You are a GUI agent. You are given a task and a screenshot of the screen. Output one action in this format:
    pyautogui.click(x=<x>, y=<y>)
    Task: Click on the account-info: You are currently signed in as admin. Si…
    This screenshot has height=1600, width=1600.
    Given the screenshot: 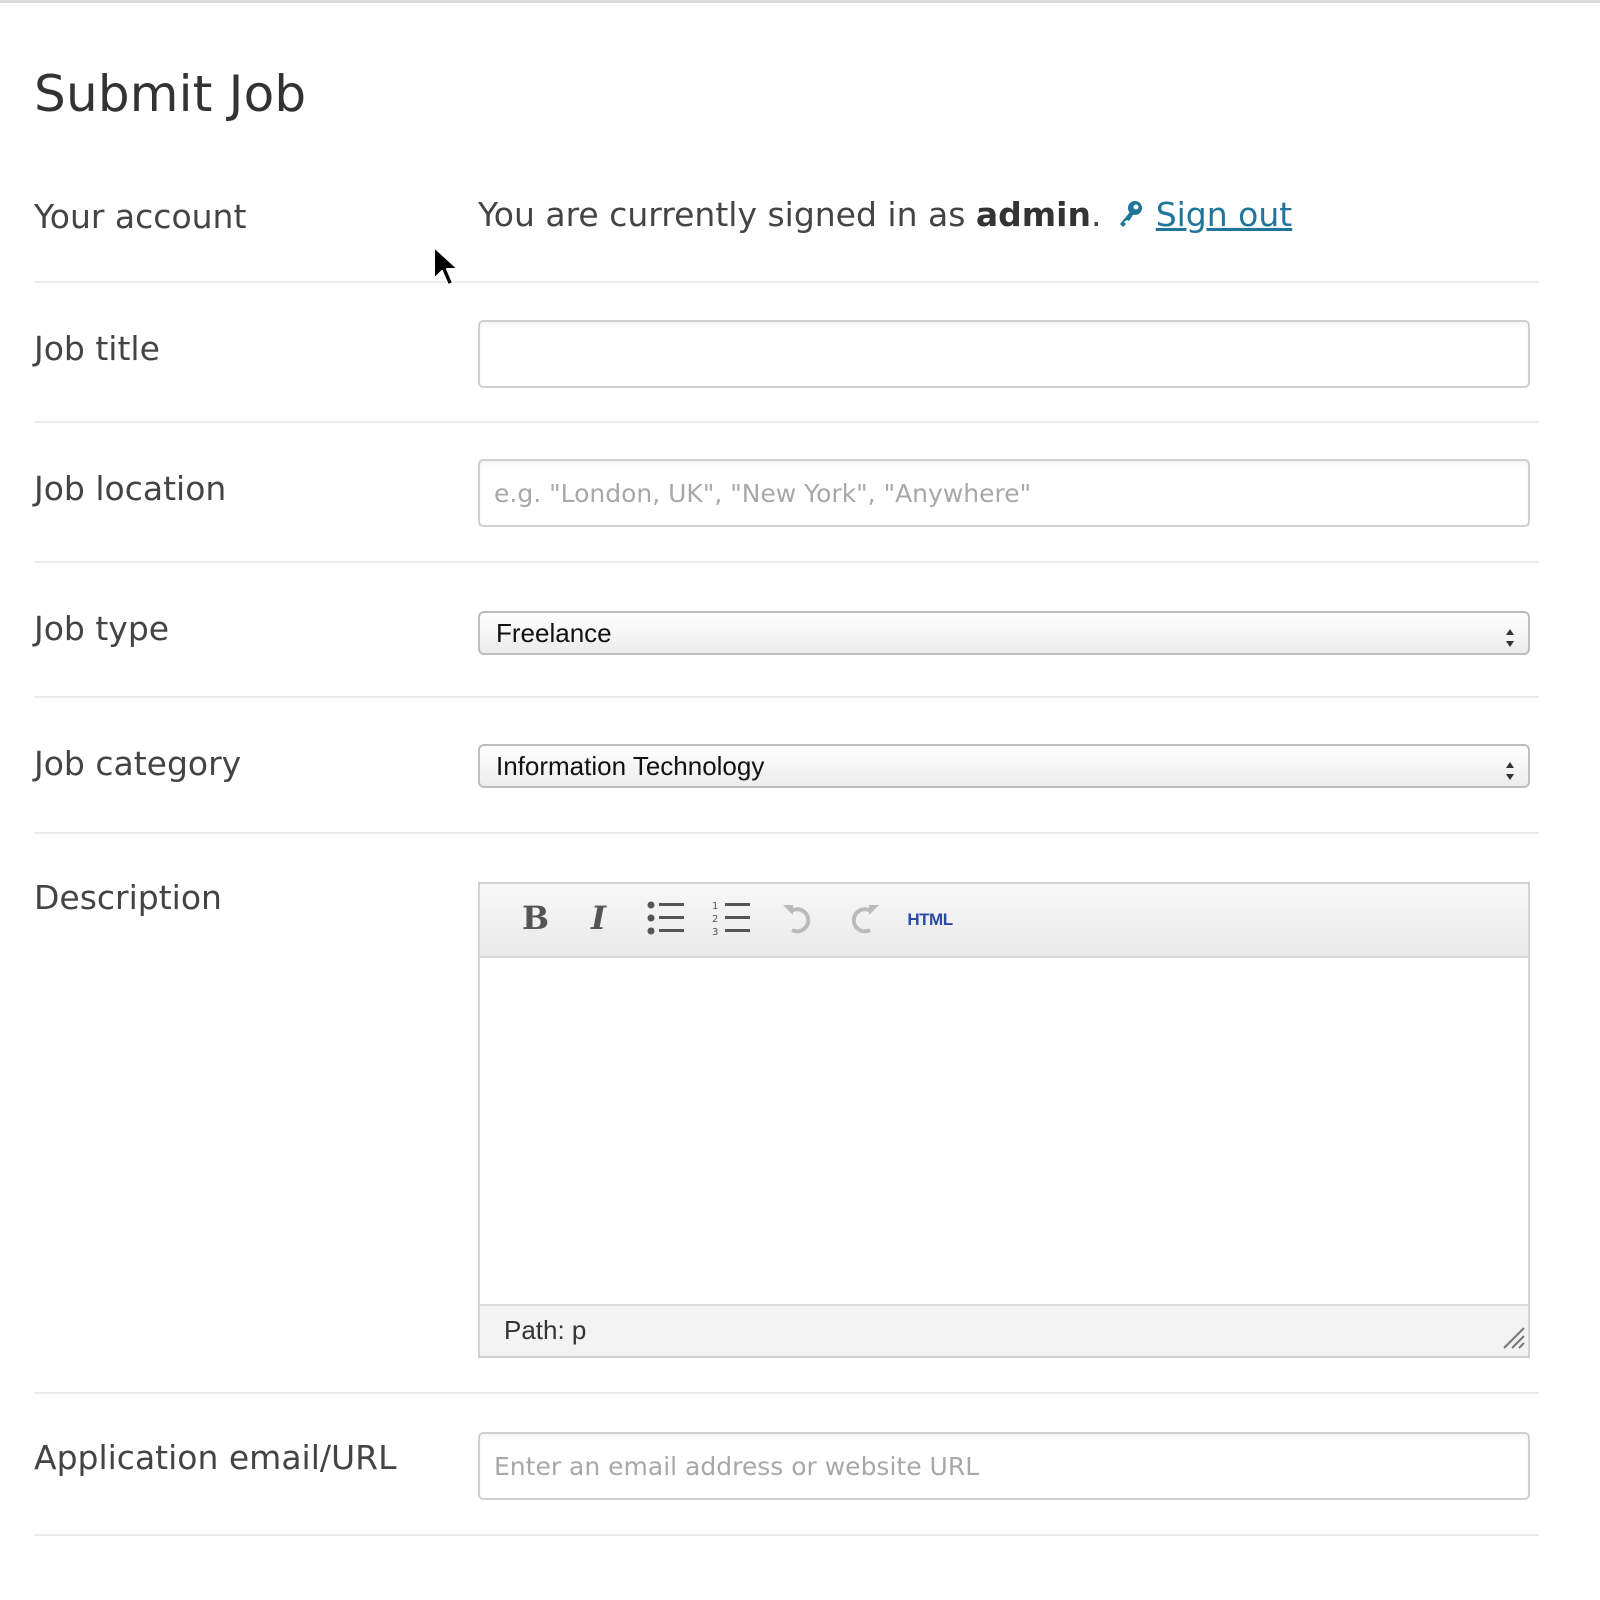 What is the action you would take?
    pyautogui.click(x=1004, y=214)
    